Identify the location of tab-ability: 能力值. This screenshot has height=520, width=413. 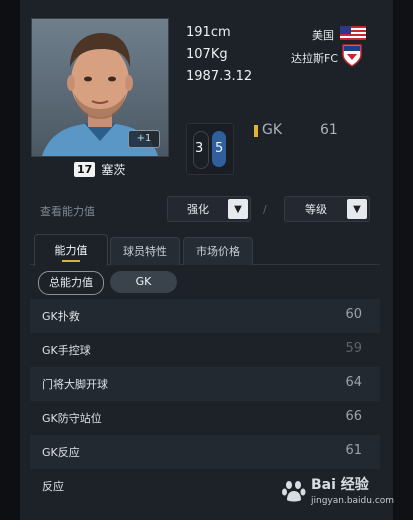
(71, 250).